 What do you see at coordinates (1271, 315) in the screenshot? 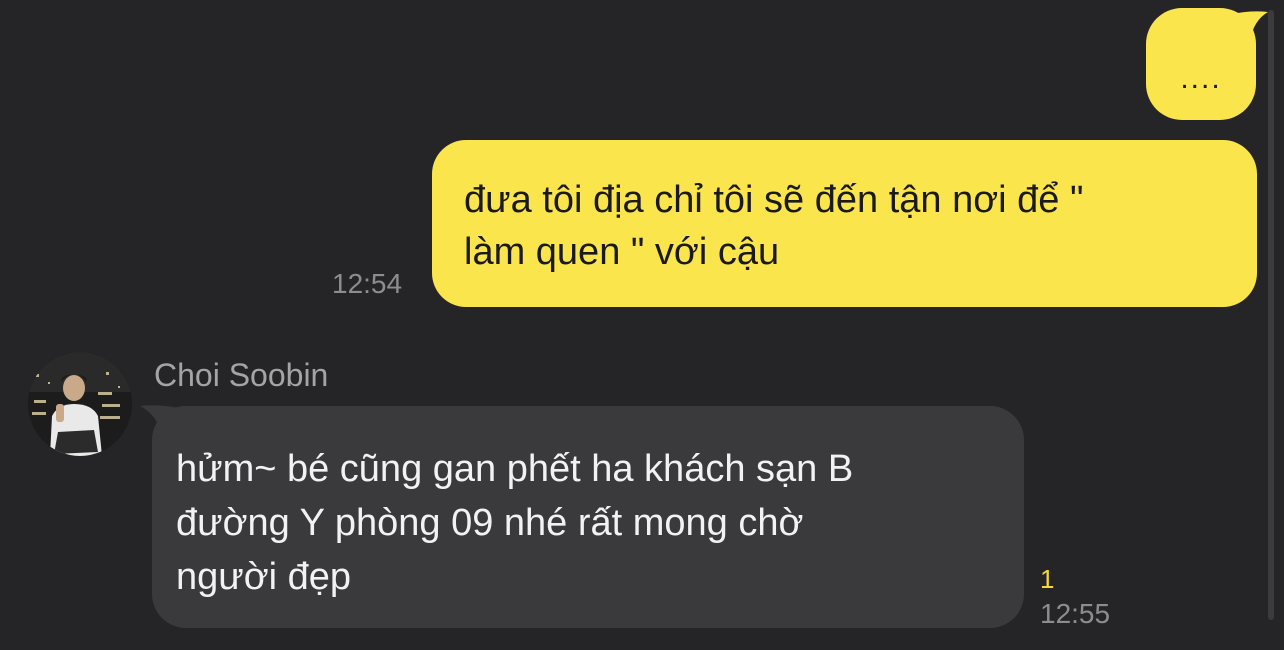
I see `scrollbar` at bounding box center [1271, 315].